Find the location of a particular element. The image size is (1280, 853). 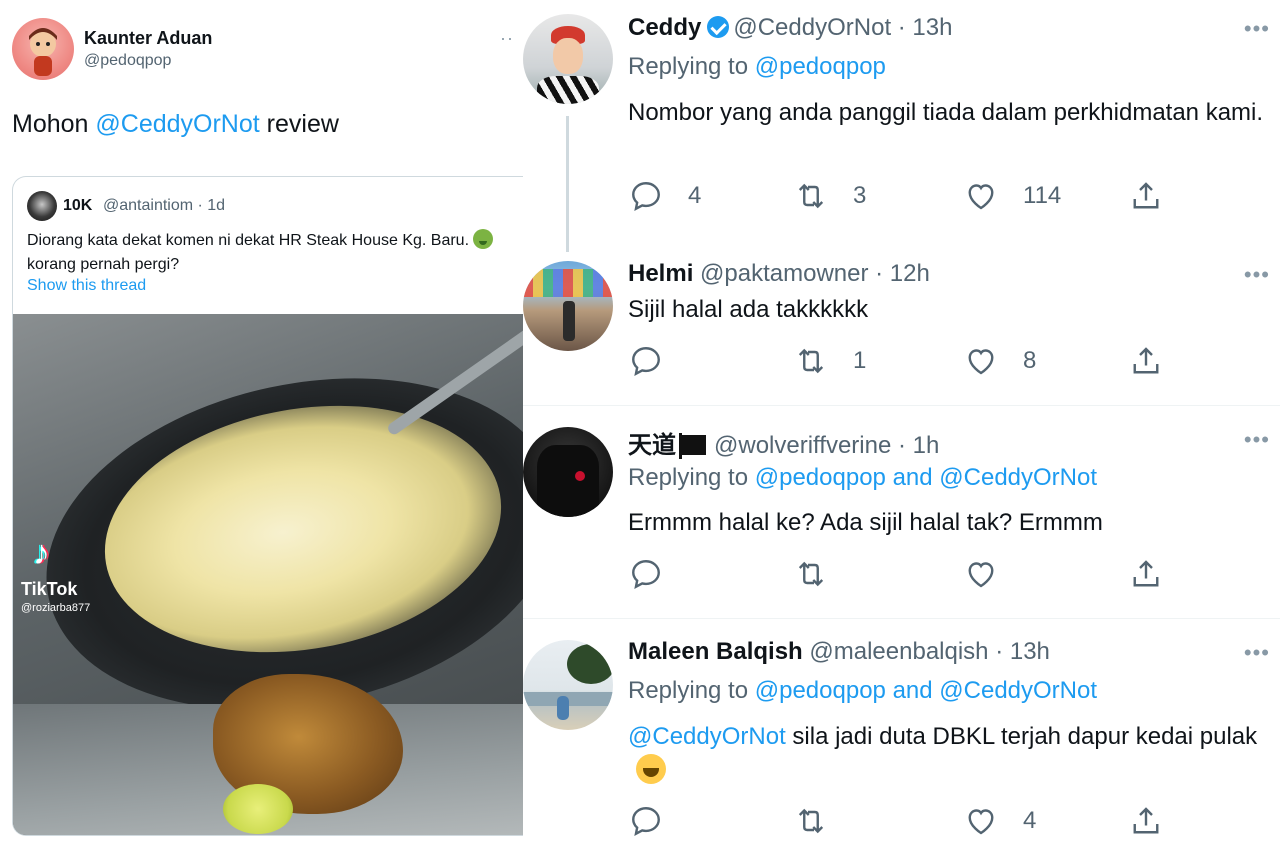

like-count: 4 is located at coordinates (1030, 820).